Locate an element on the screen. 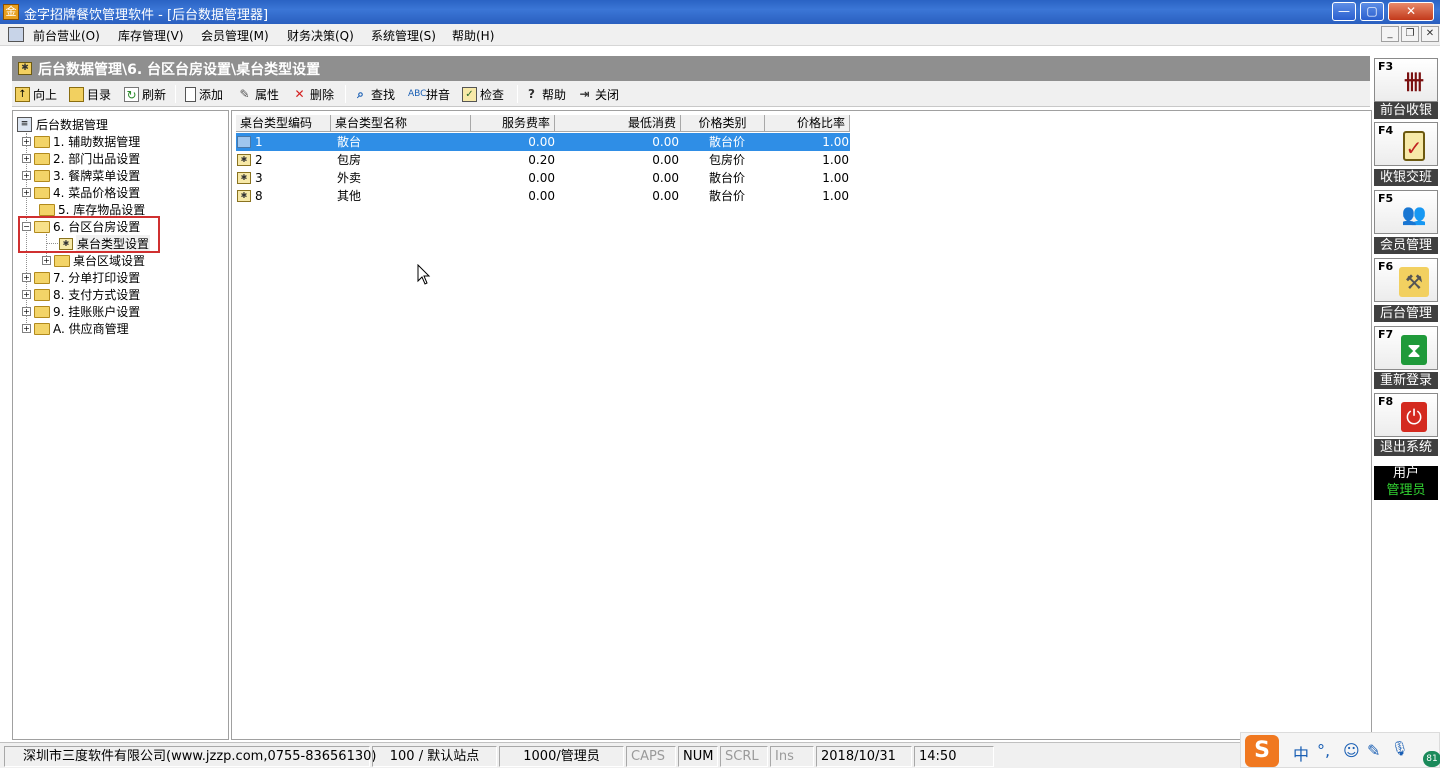  add-button: 添加 is located at coordinates (204, 94).